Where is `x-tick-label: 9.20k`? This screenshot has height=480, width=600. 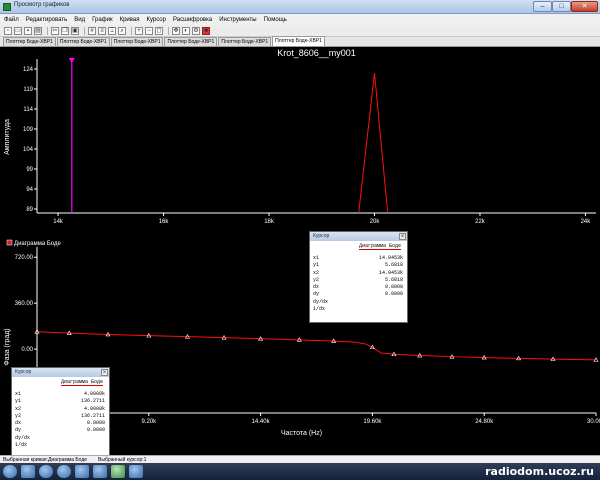 x-tick-label: 9.20k is located at coordinates (149, 422).